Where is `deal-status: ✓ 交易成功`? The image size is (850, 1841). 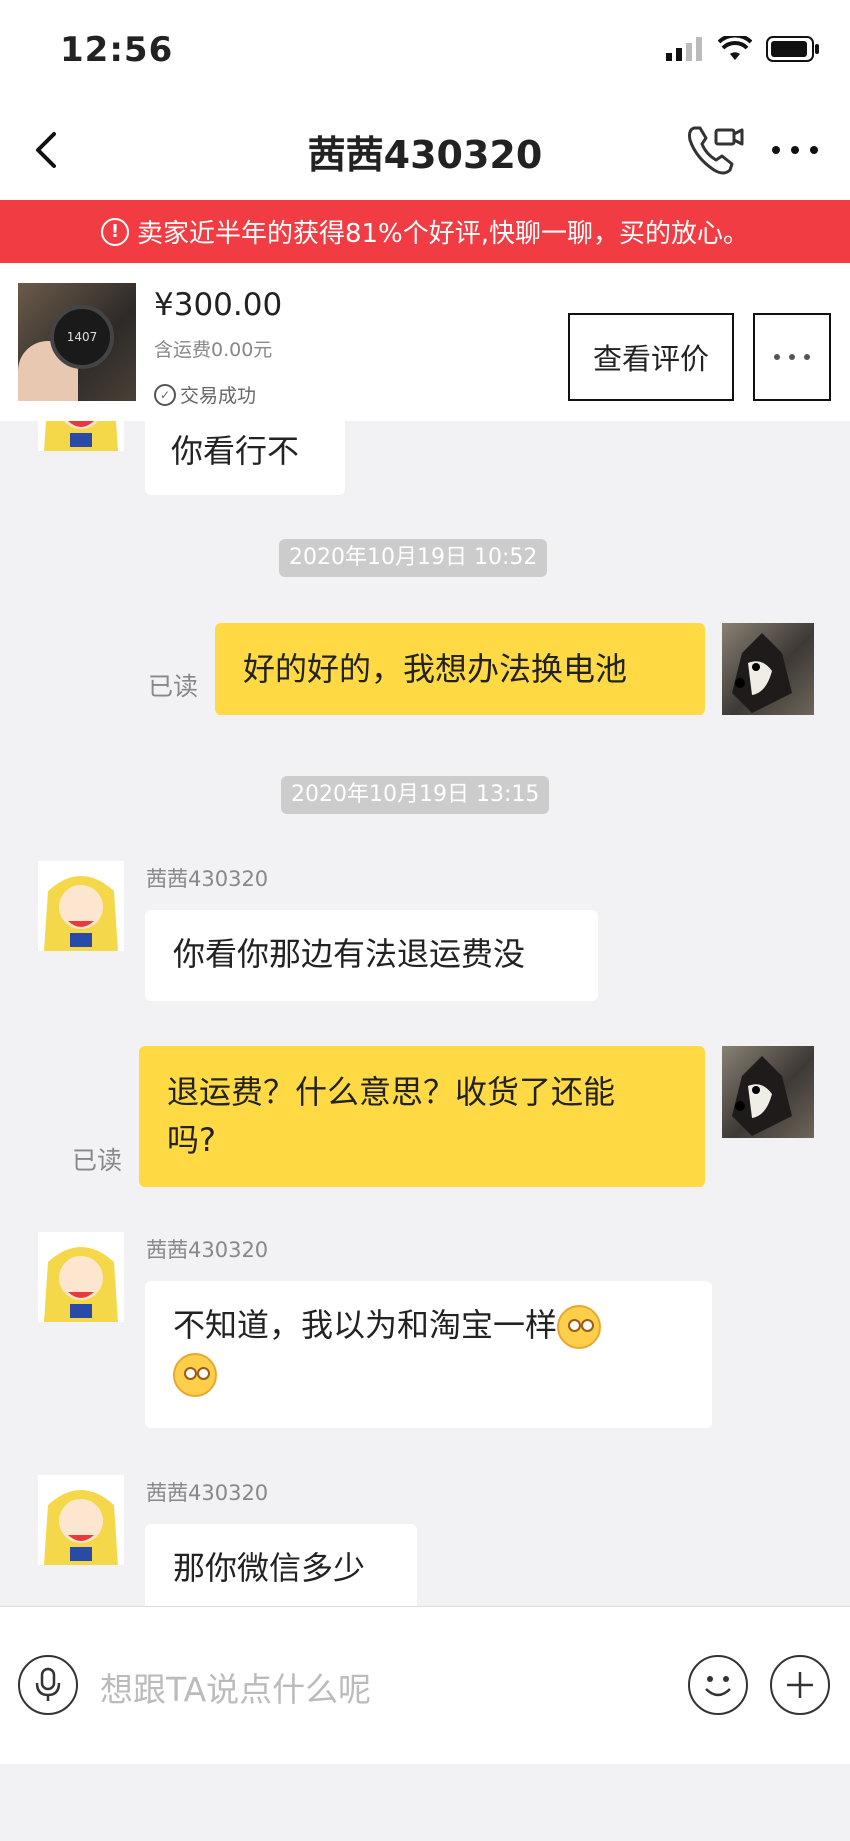
deal-status: ✓ 交易成功 is located at coordinates (205, 394).